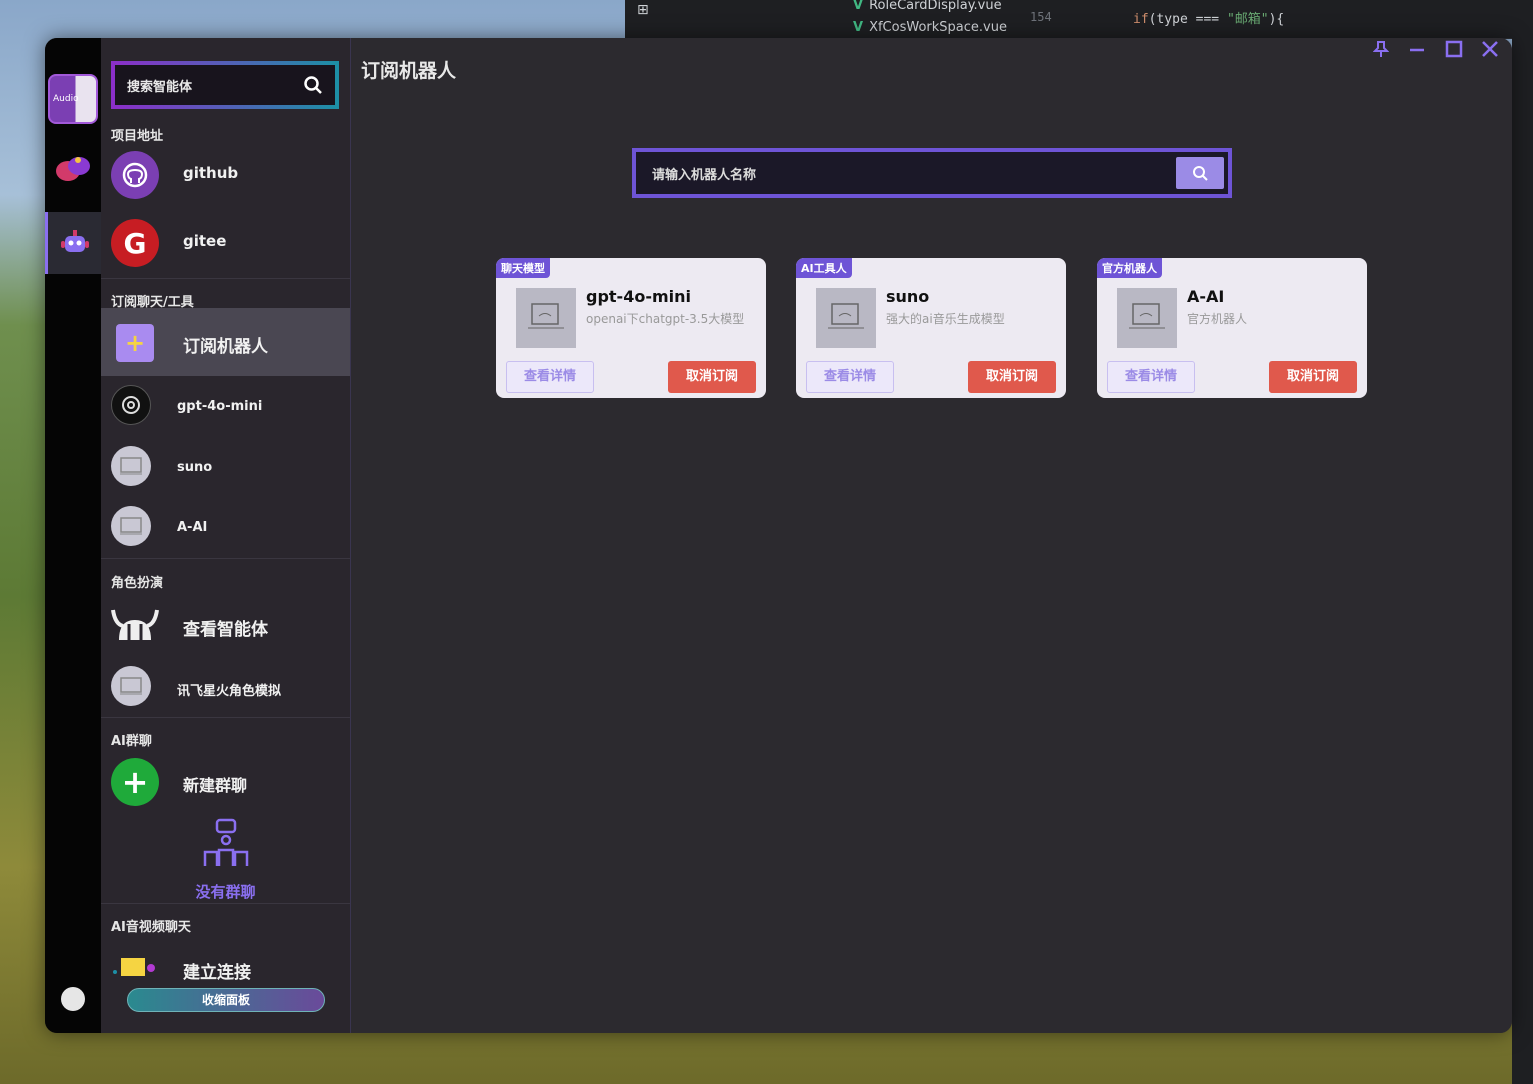 This screenshot has width=1533, height=1084. Describe the element at coordinates (409, 71) in the screenshot. I see `page-title: 订阅机器人` at that location.